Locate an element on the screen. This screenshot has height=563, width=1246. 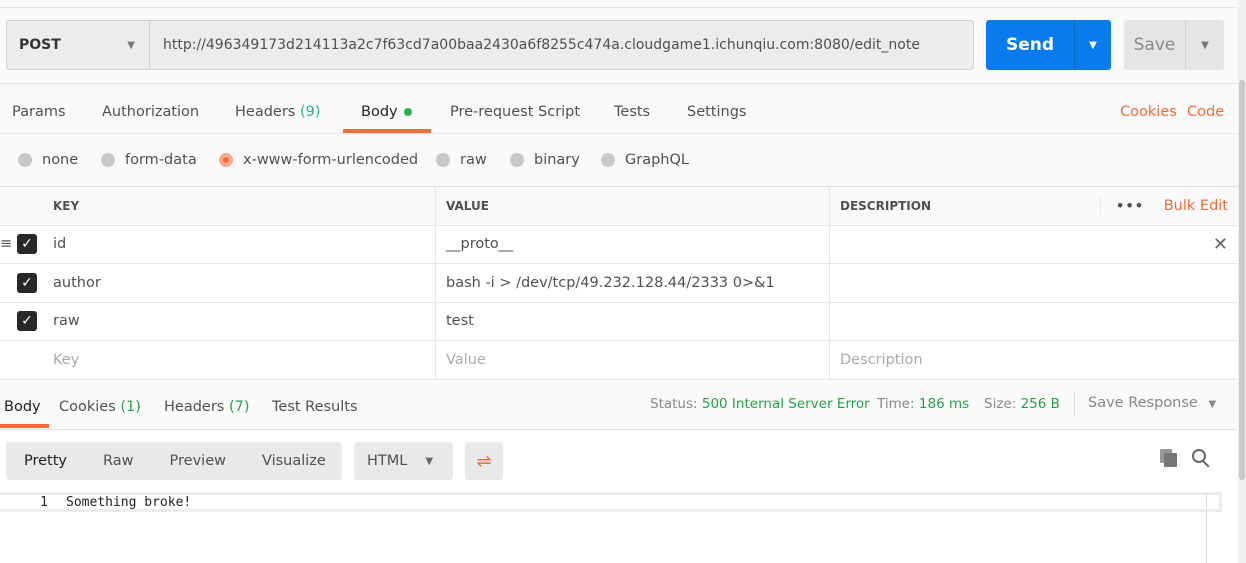
radio-form-data: form-data is located at coordinates (149, 160).